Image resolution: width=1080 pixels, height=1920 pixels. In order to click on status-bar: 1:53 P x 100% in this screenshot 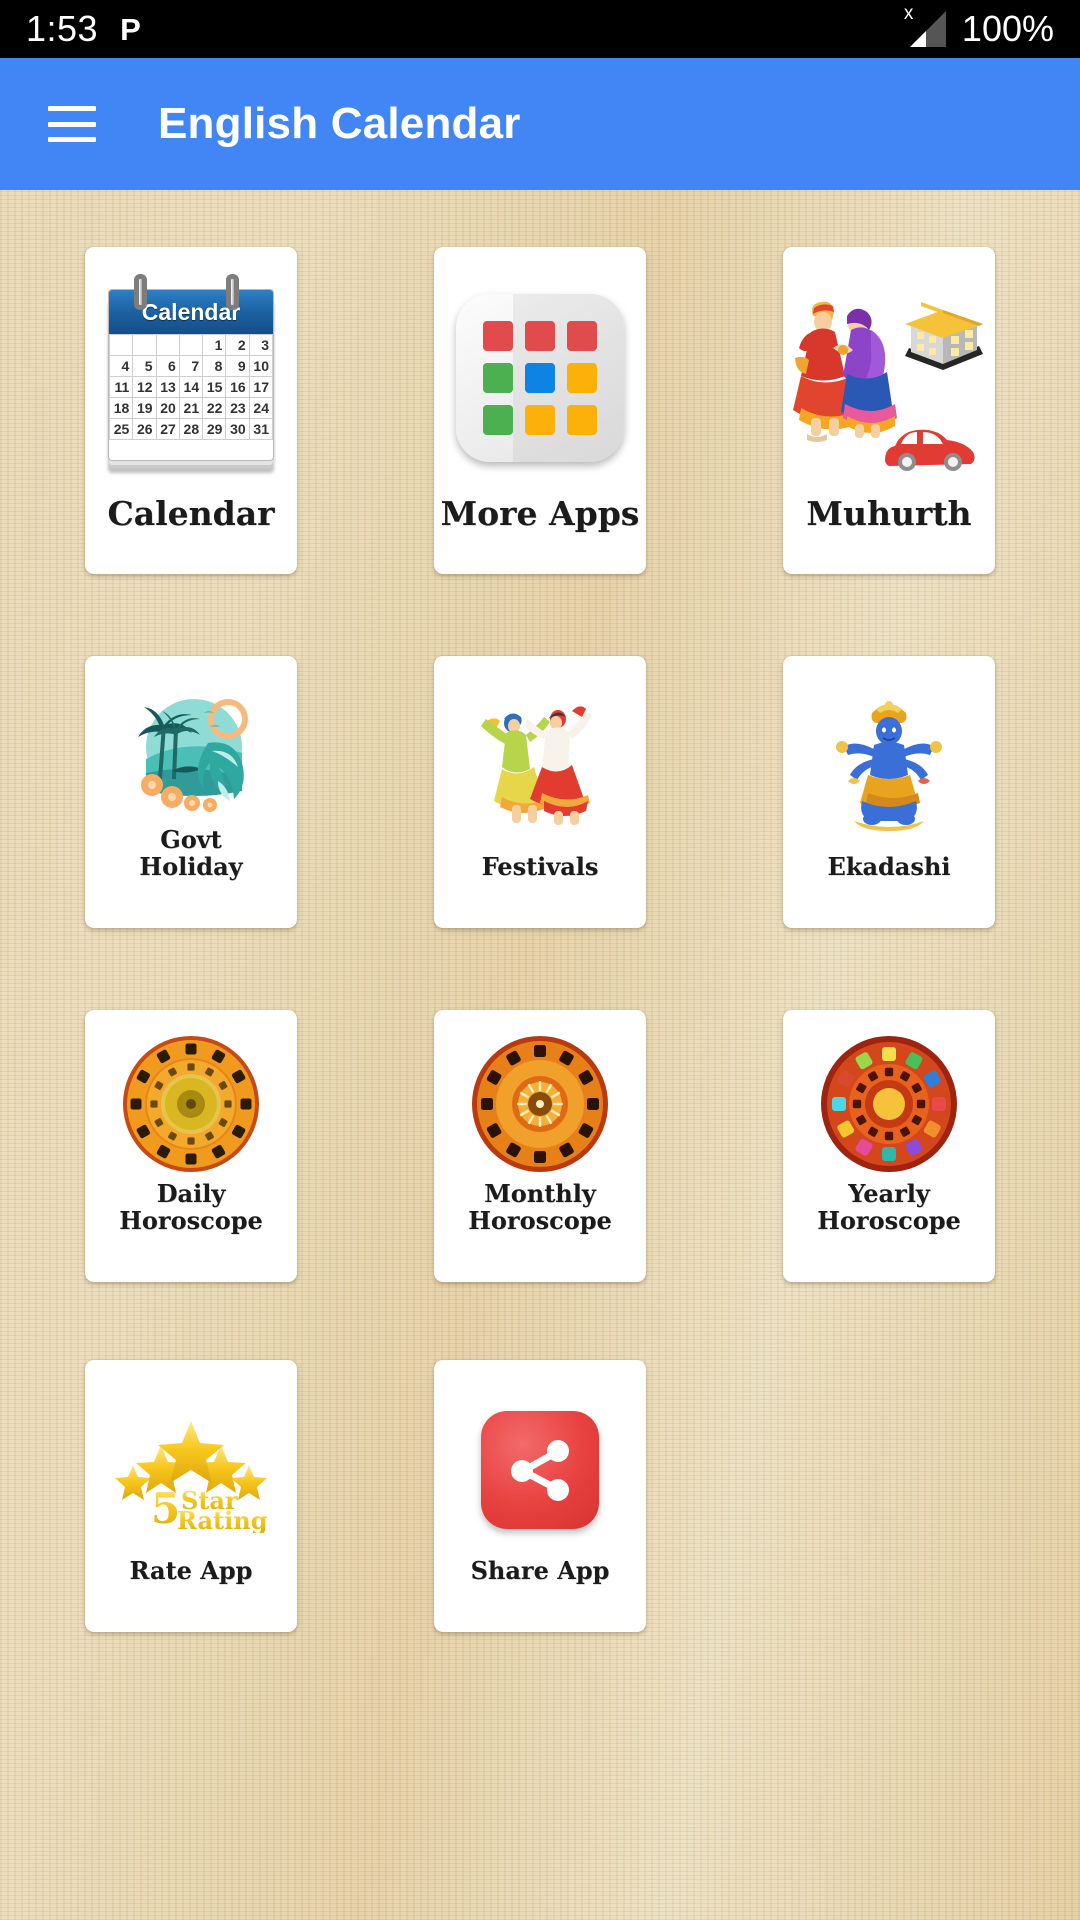, I will do `click(540, 29)`.